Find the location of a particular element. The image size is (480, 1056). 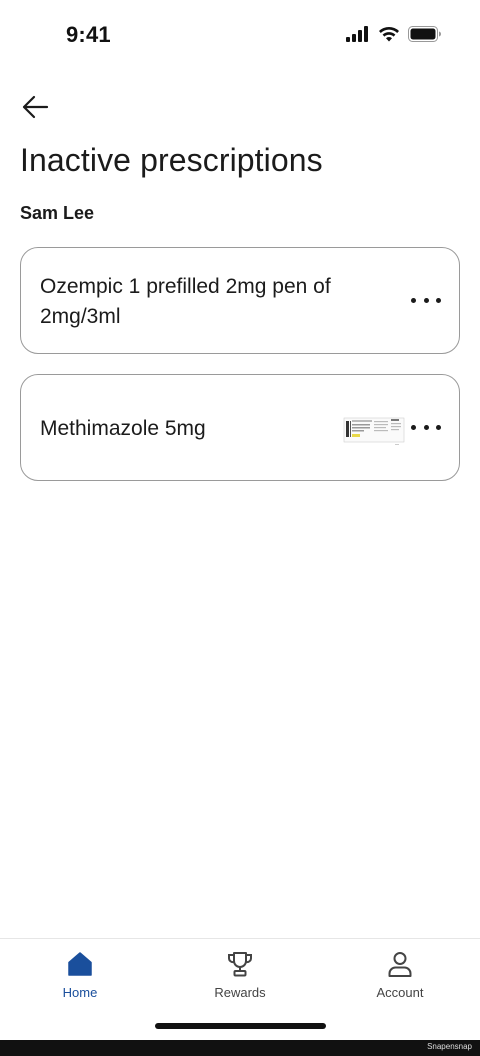

footer-strip is located at coordinates (240, 1048).